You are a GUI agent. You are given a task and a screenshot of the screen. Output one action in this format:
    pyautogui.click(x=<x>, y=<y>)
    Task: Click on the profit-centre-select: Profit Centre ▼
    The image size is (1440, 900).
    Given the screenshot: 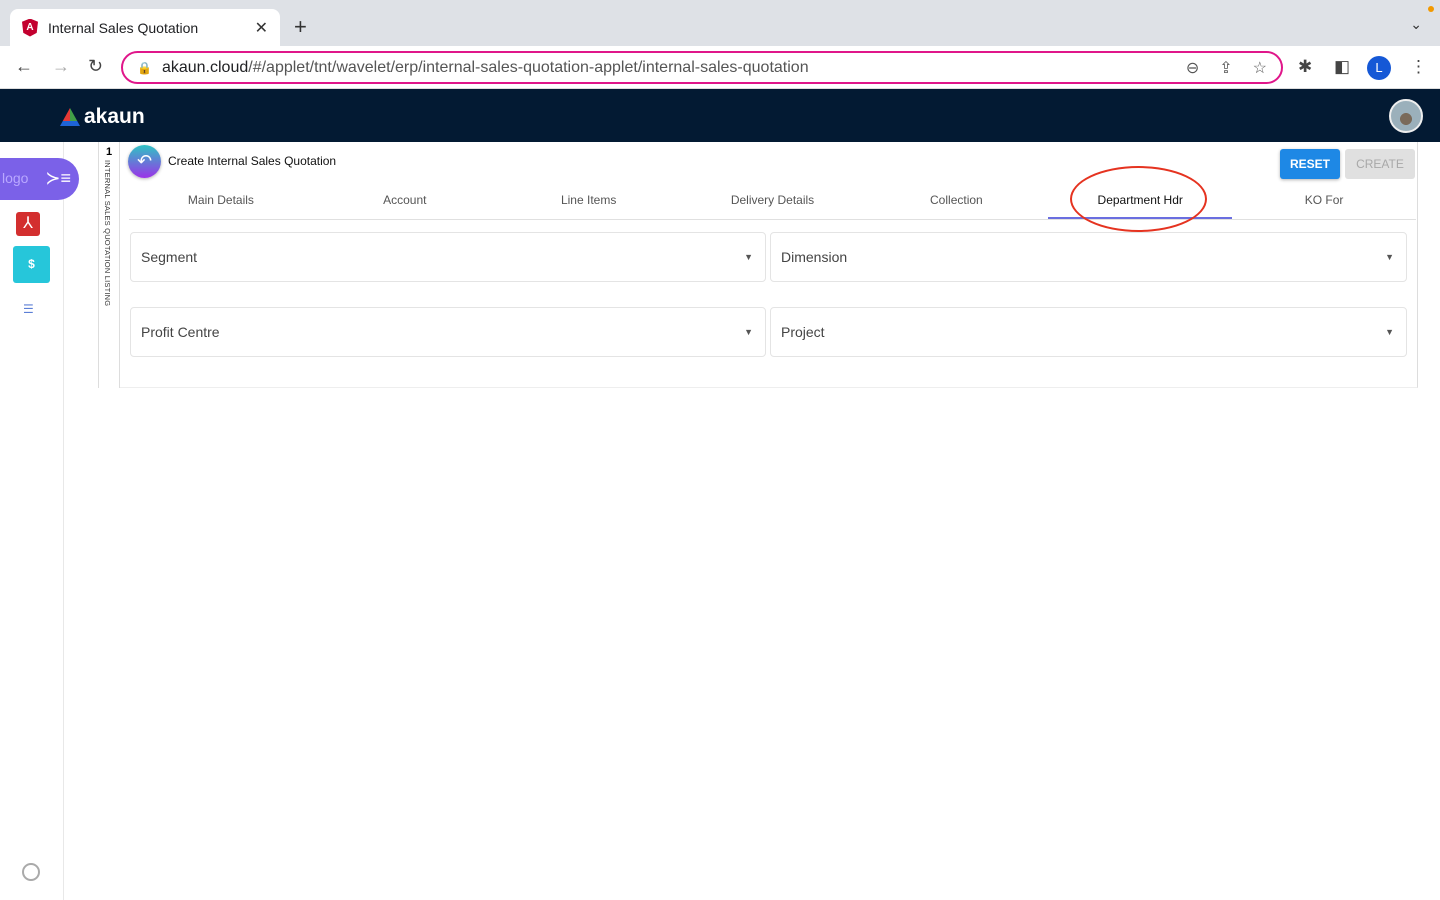 What is the action you would take?
    pyautogui.click(x=448, y=332)
    